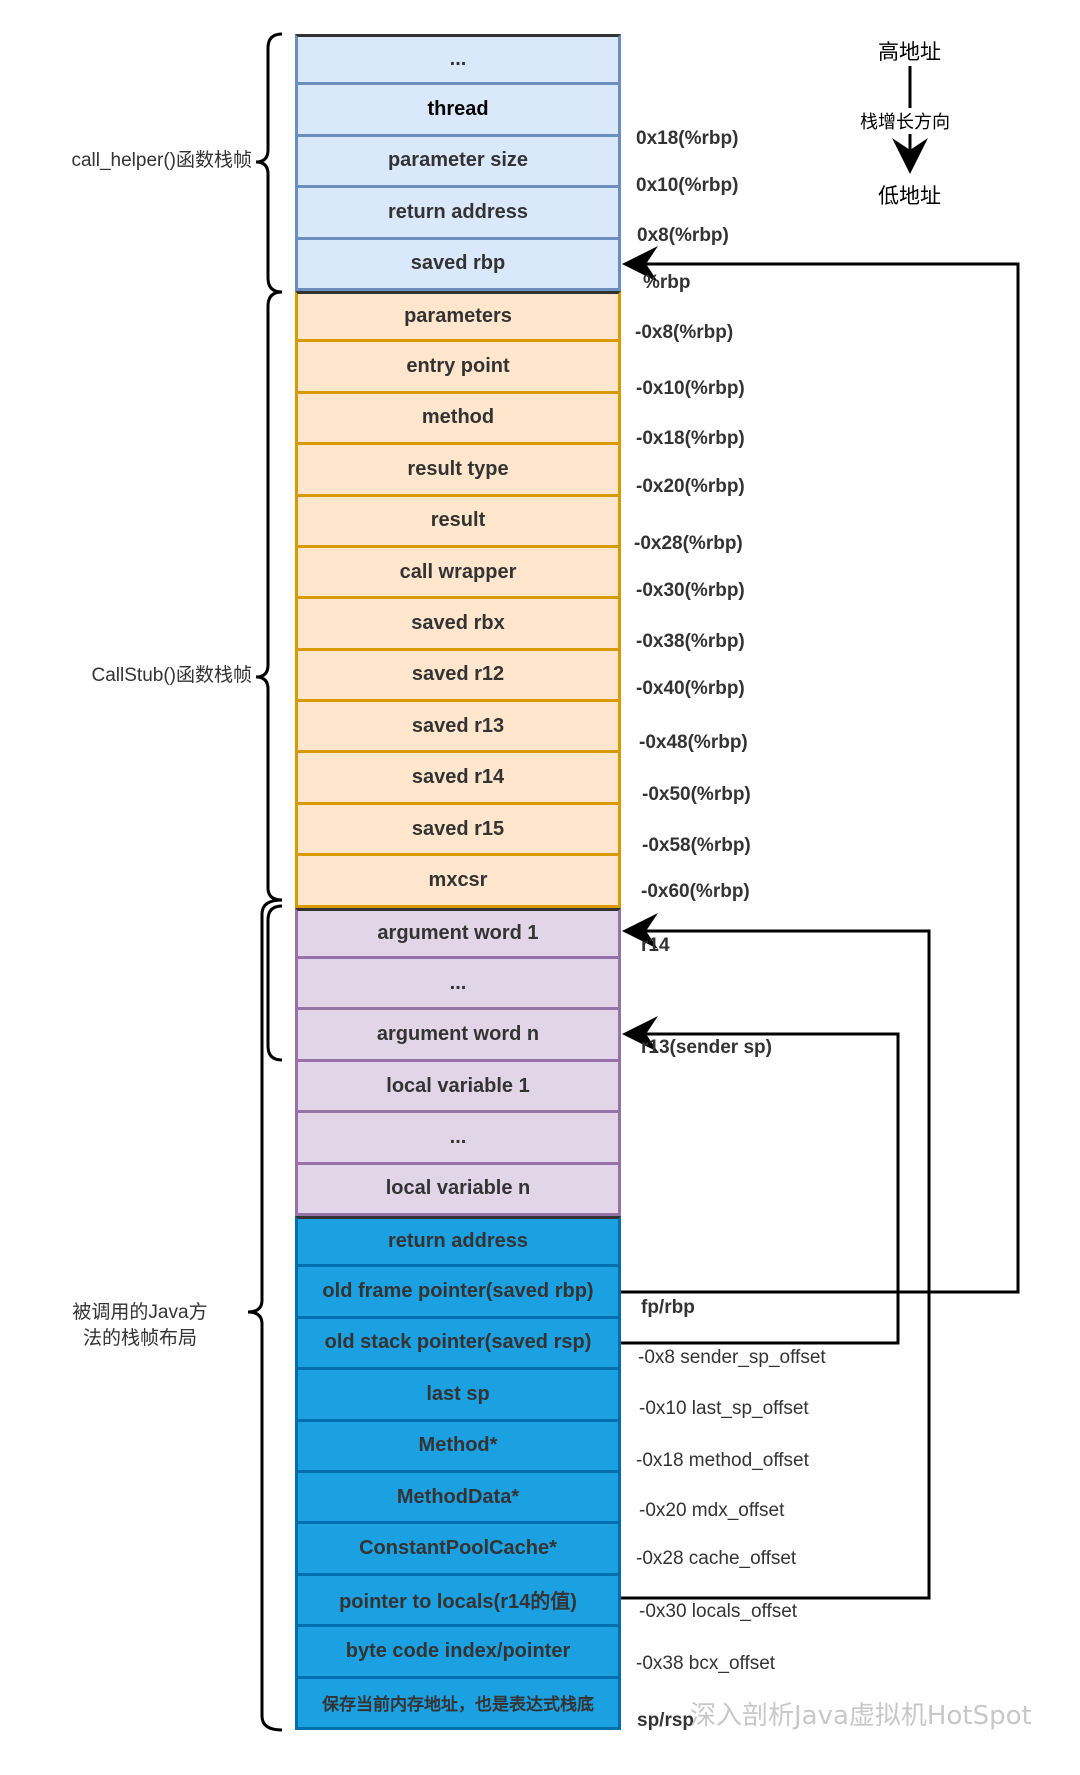 This screenshot has width=1080, height=1775. What do you see at coordinates (458, 111) in the screenshot?
I see `stack-slot: thread` at bounding box center [458, 111].